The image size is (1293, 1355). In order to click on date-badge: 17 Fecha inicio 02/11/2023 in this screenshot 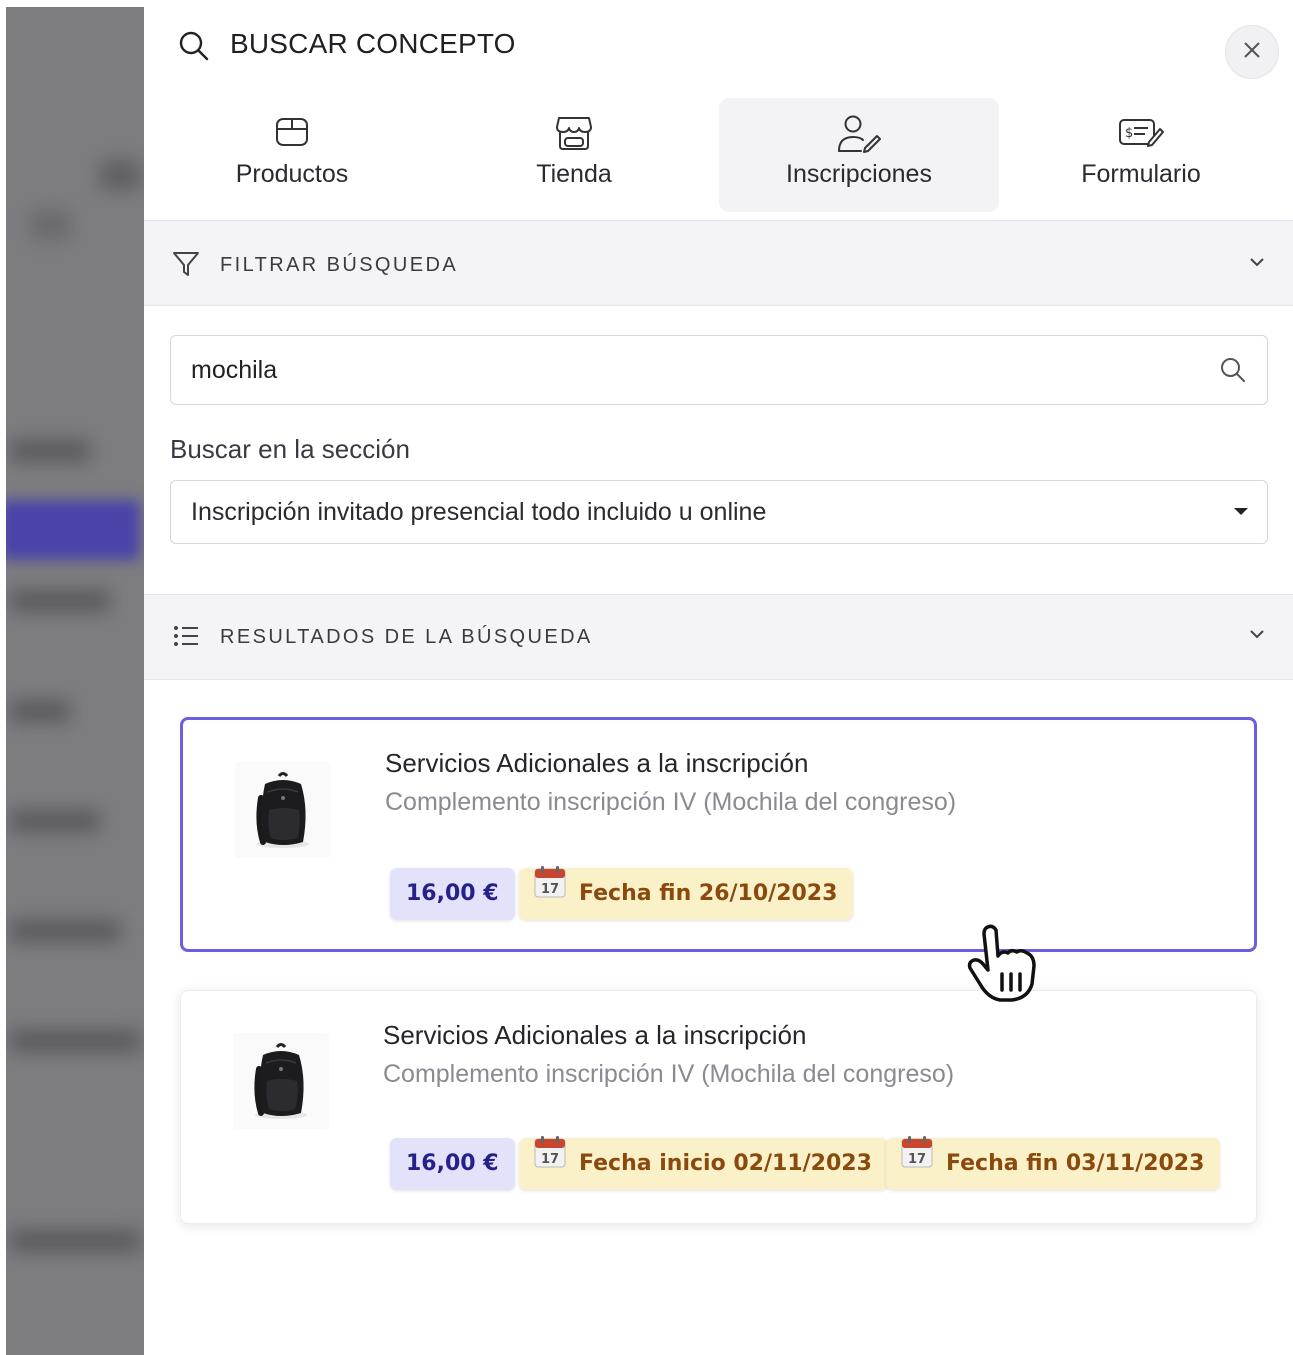, I will do `click(703, 1162)`.